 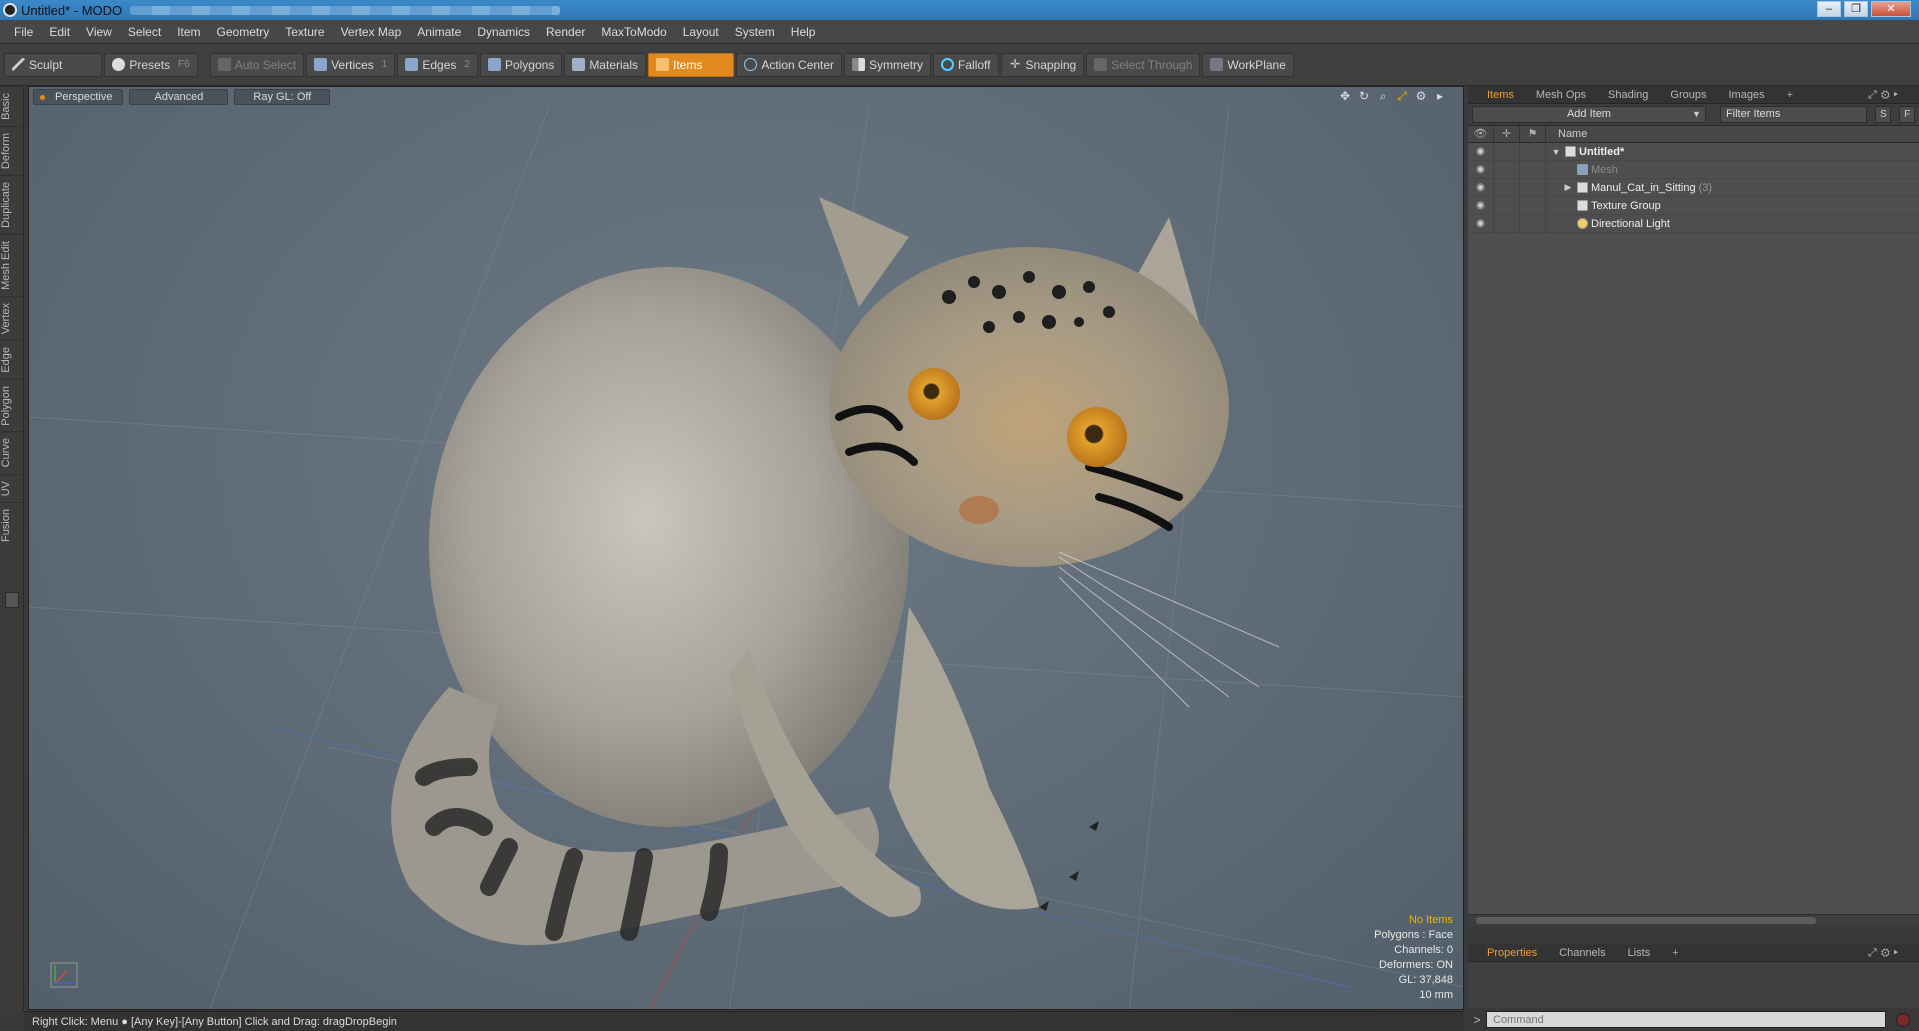 What do you see at coordinates (11, 264) in the screenshot?
I see `tab-mesh-edit: Mesh Edit` at bounding box center [11, 264].